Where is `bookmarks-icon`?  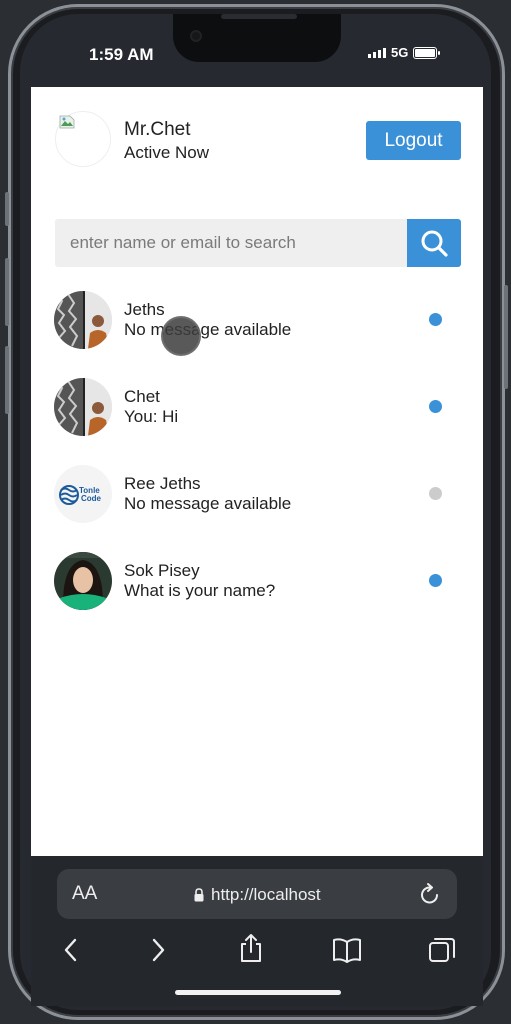 bookmarks-icon is located at coordinates (347, 950).